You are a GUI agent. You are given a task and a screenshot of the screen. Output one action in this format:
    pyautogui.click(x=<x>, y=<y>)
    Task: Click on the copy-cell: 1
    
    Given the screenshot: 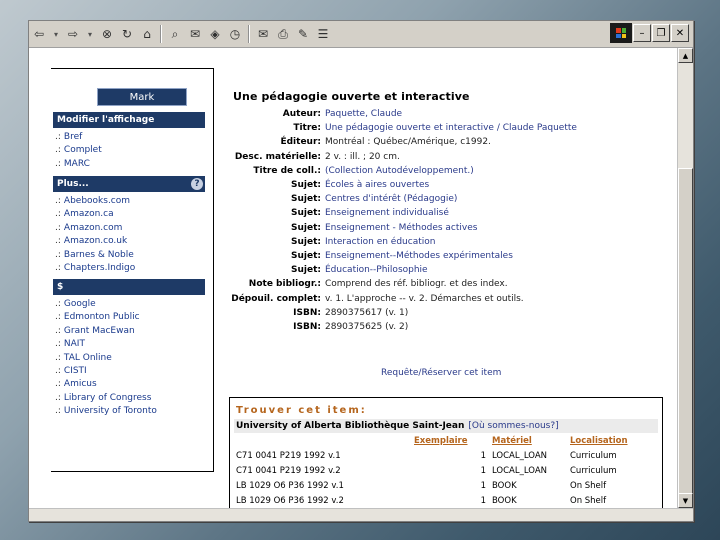 What is the action you would take?
    pyautogui.click(x=483, y=456)
    